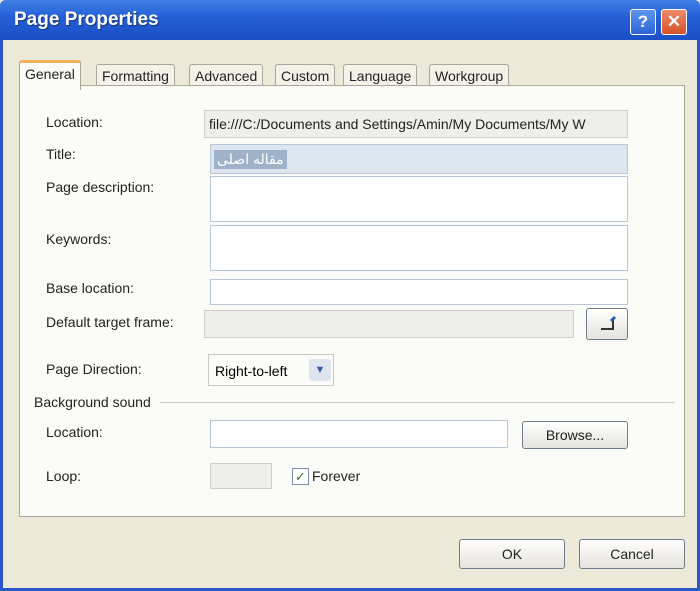 This screenshot has height=591, width=700. What do you see at coordinates (632, 554) in the screenshot?
I see `cancel-button: Cancel` at bounding box center [632, 554].